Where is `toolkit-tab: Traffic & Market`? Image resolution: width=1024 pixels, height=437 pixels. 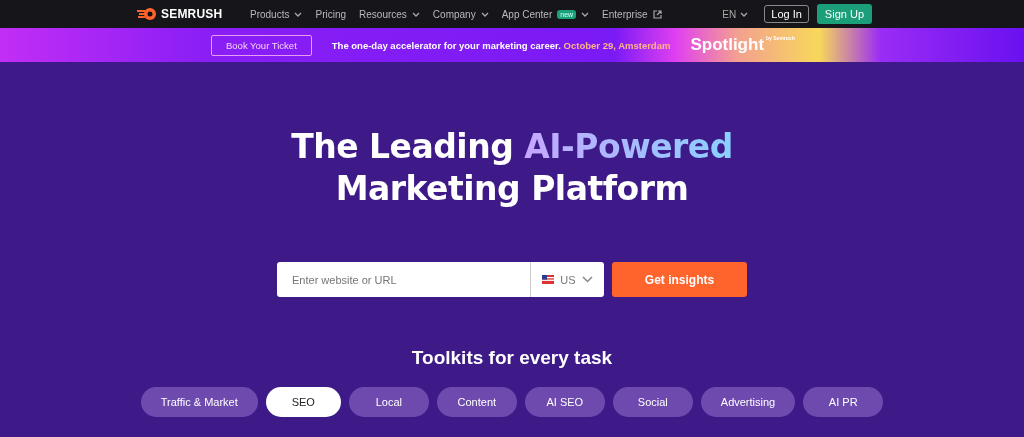 toolkit-tab: Traffic & Market is located at coordinates (199, 402).